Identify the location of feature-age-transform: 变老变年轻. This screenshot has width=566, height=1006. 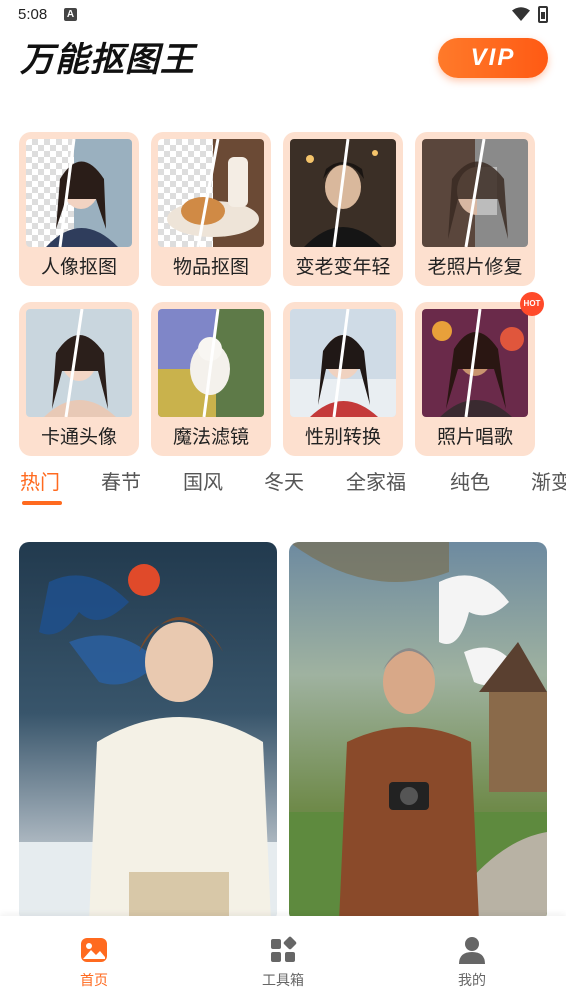
(343, 209).